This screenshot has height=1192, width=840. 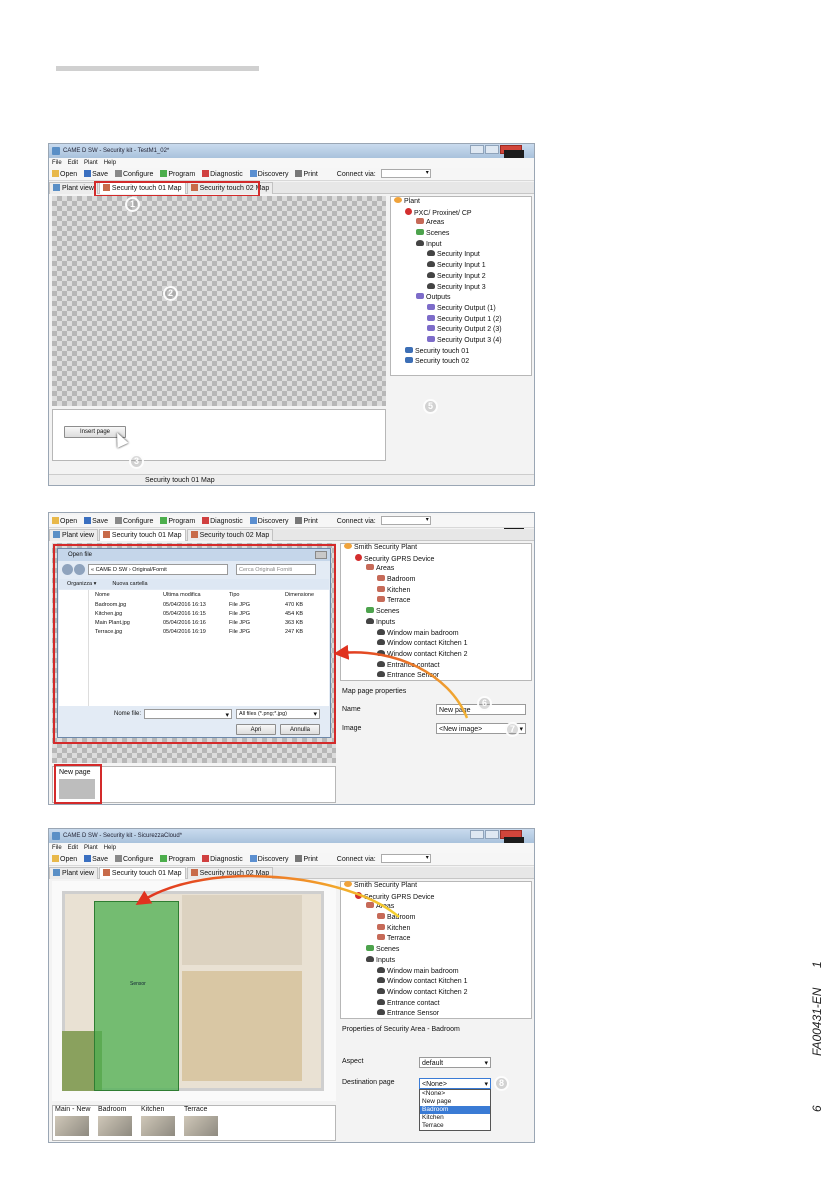 What do you see at coordinates (405, 173) in the screenshot?
I see `connect-via-select` at bounding box center [405, 173].